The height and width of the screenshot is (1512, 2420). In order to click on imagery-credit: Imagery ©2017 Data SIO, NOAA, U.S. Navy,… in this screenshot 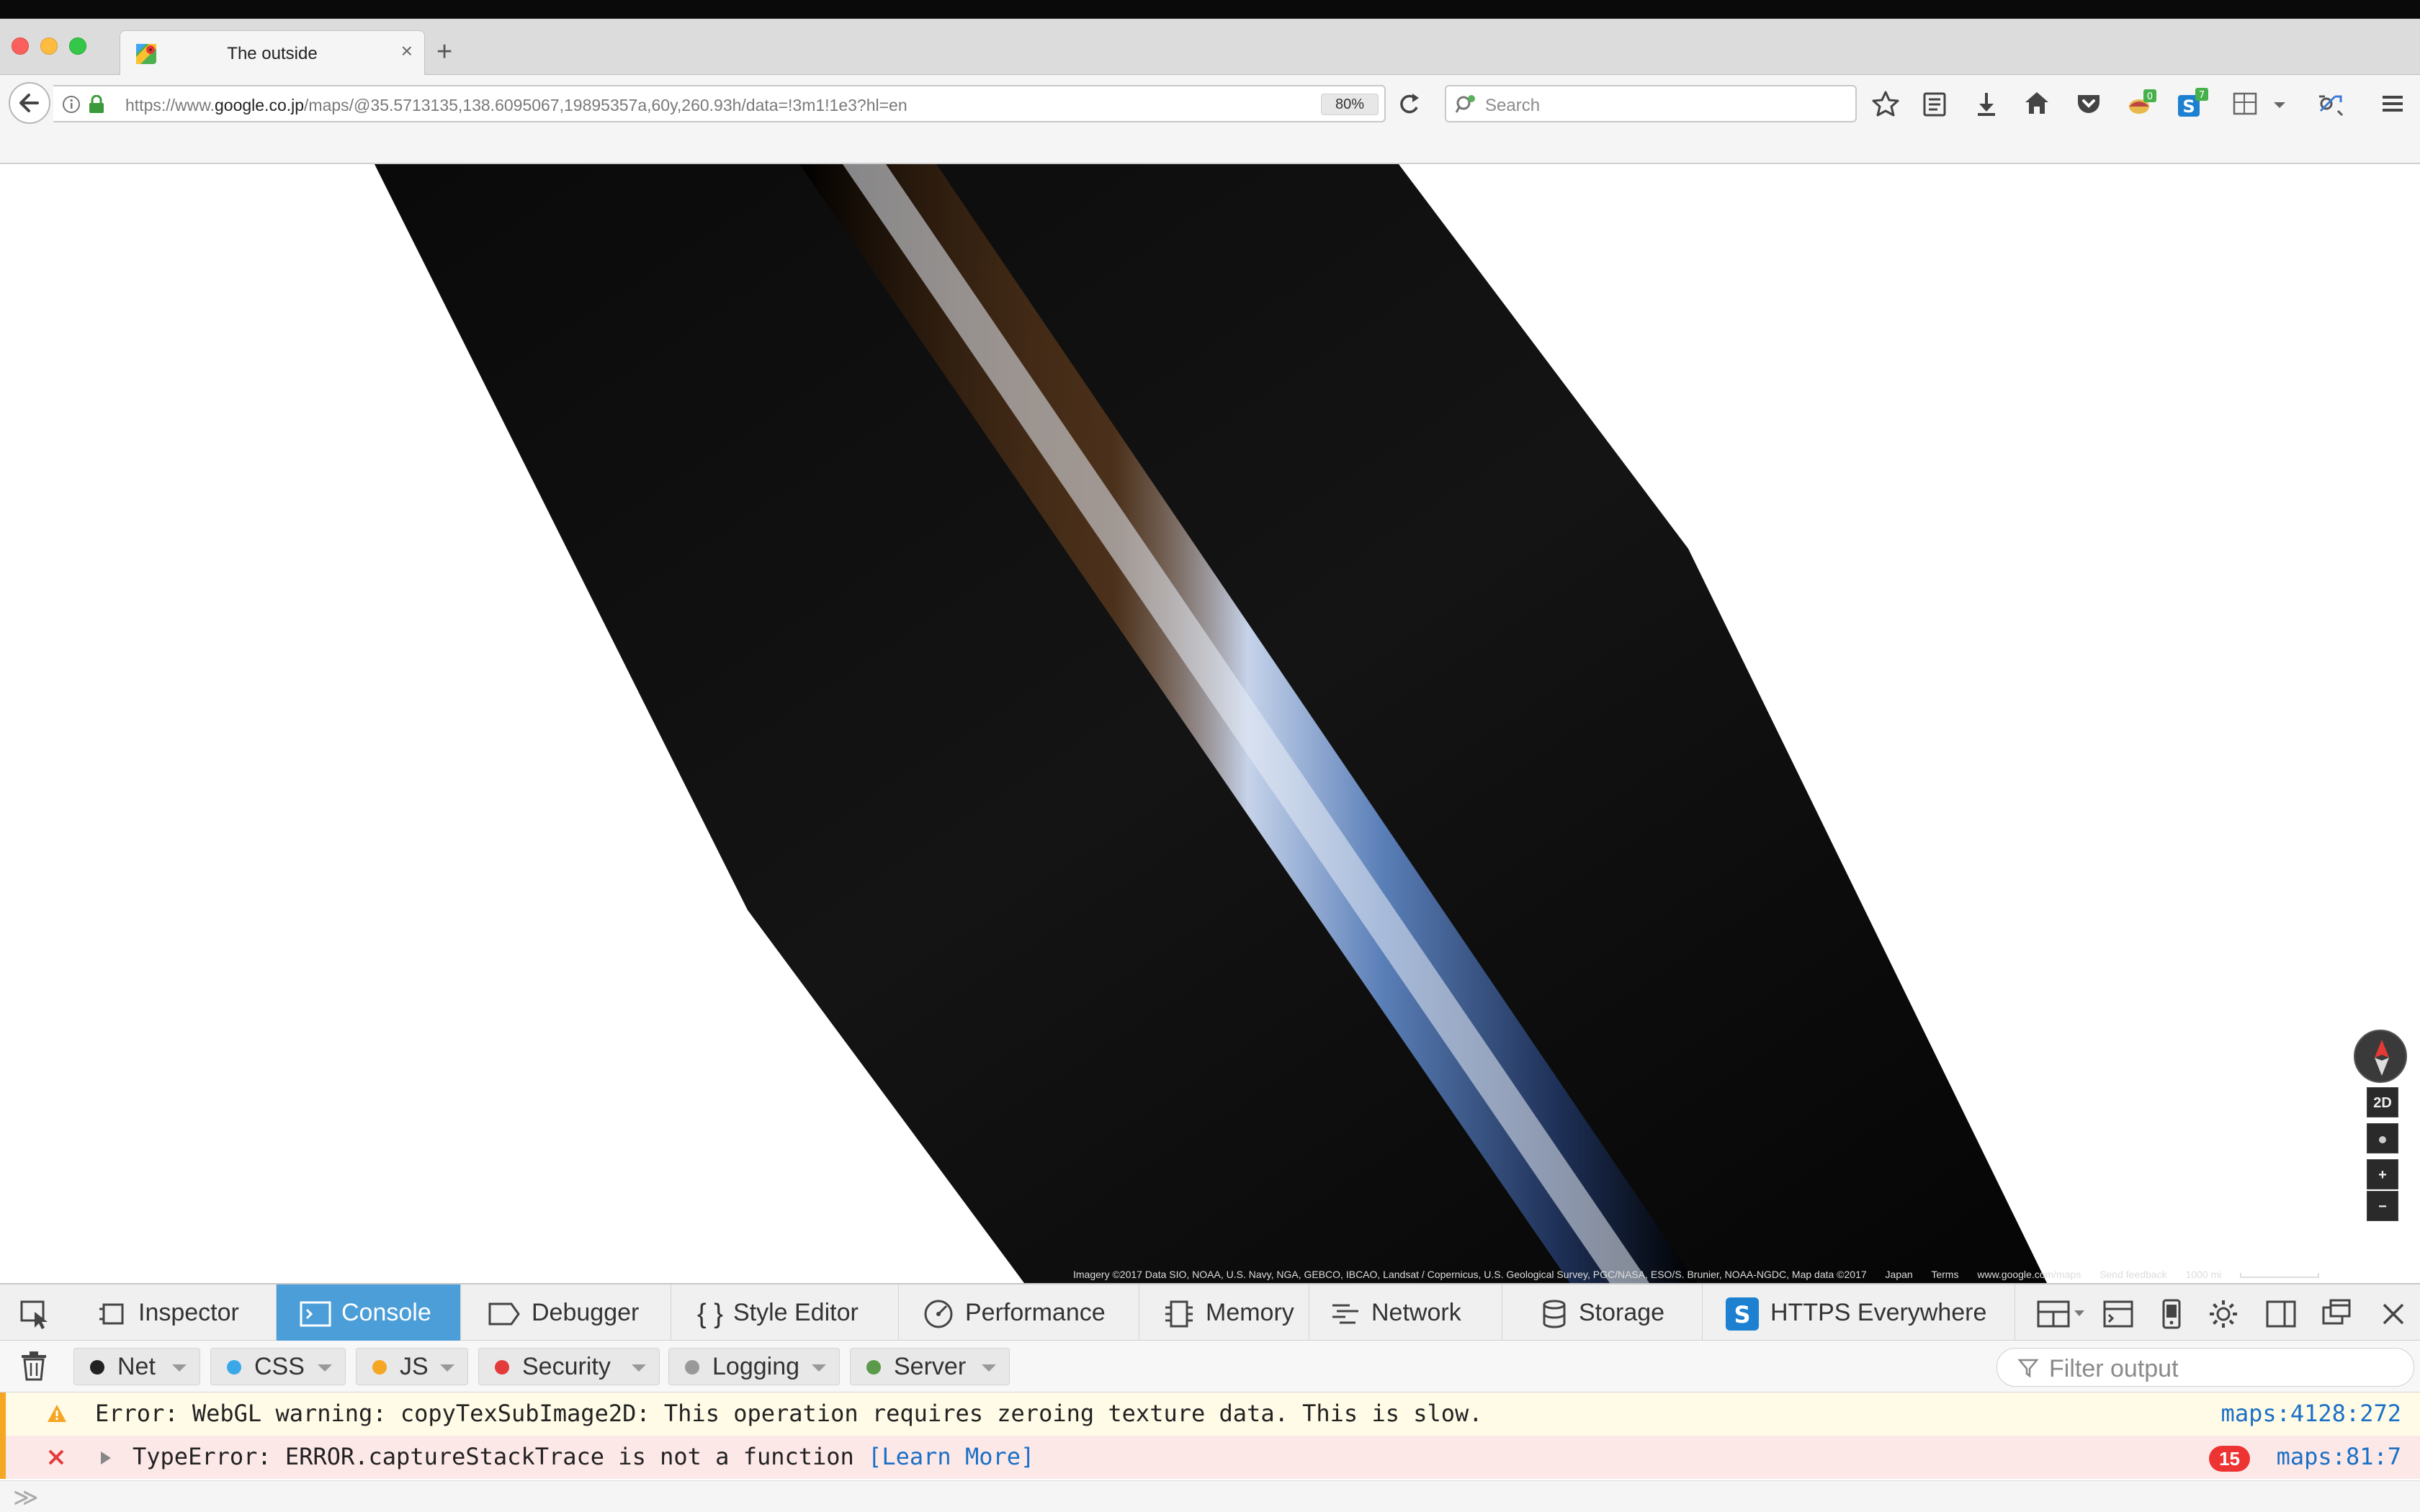, I will do `click(1470, 1274)`.